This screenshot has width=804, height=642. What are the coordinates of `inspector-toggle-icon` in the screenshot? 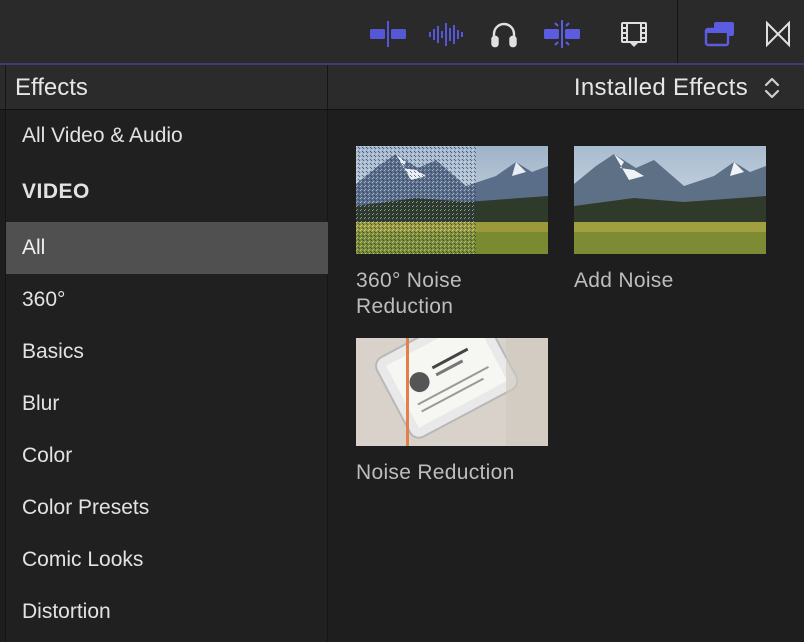 It's located at (720, 34).